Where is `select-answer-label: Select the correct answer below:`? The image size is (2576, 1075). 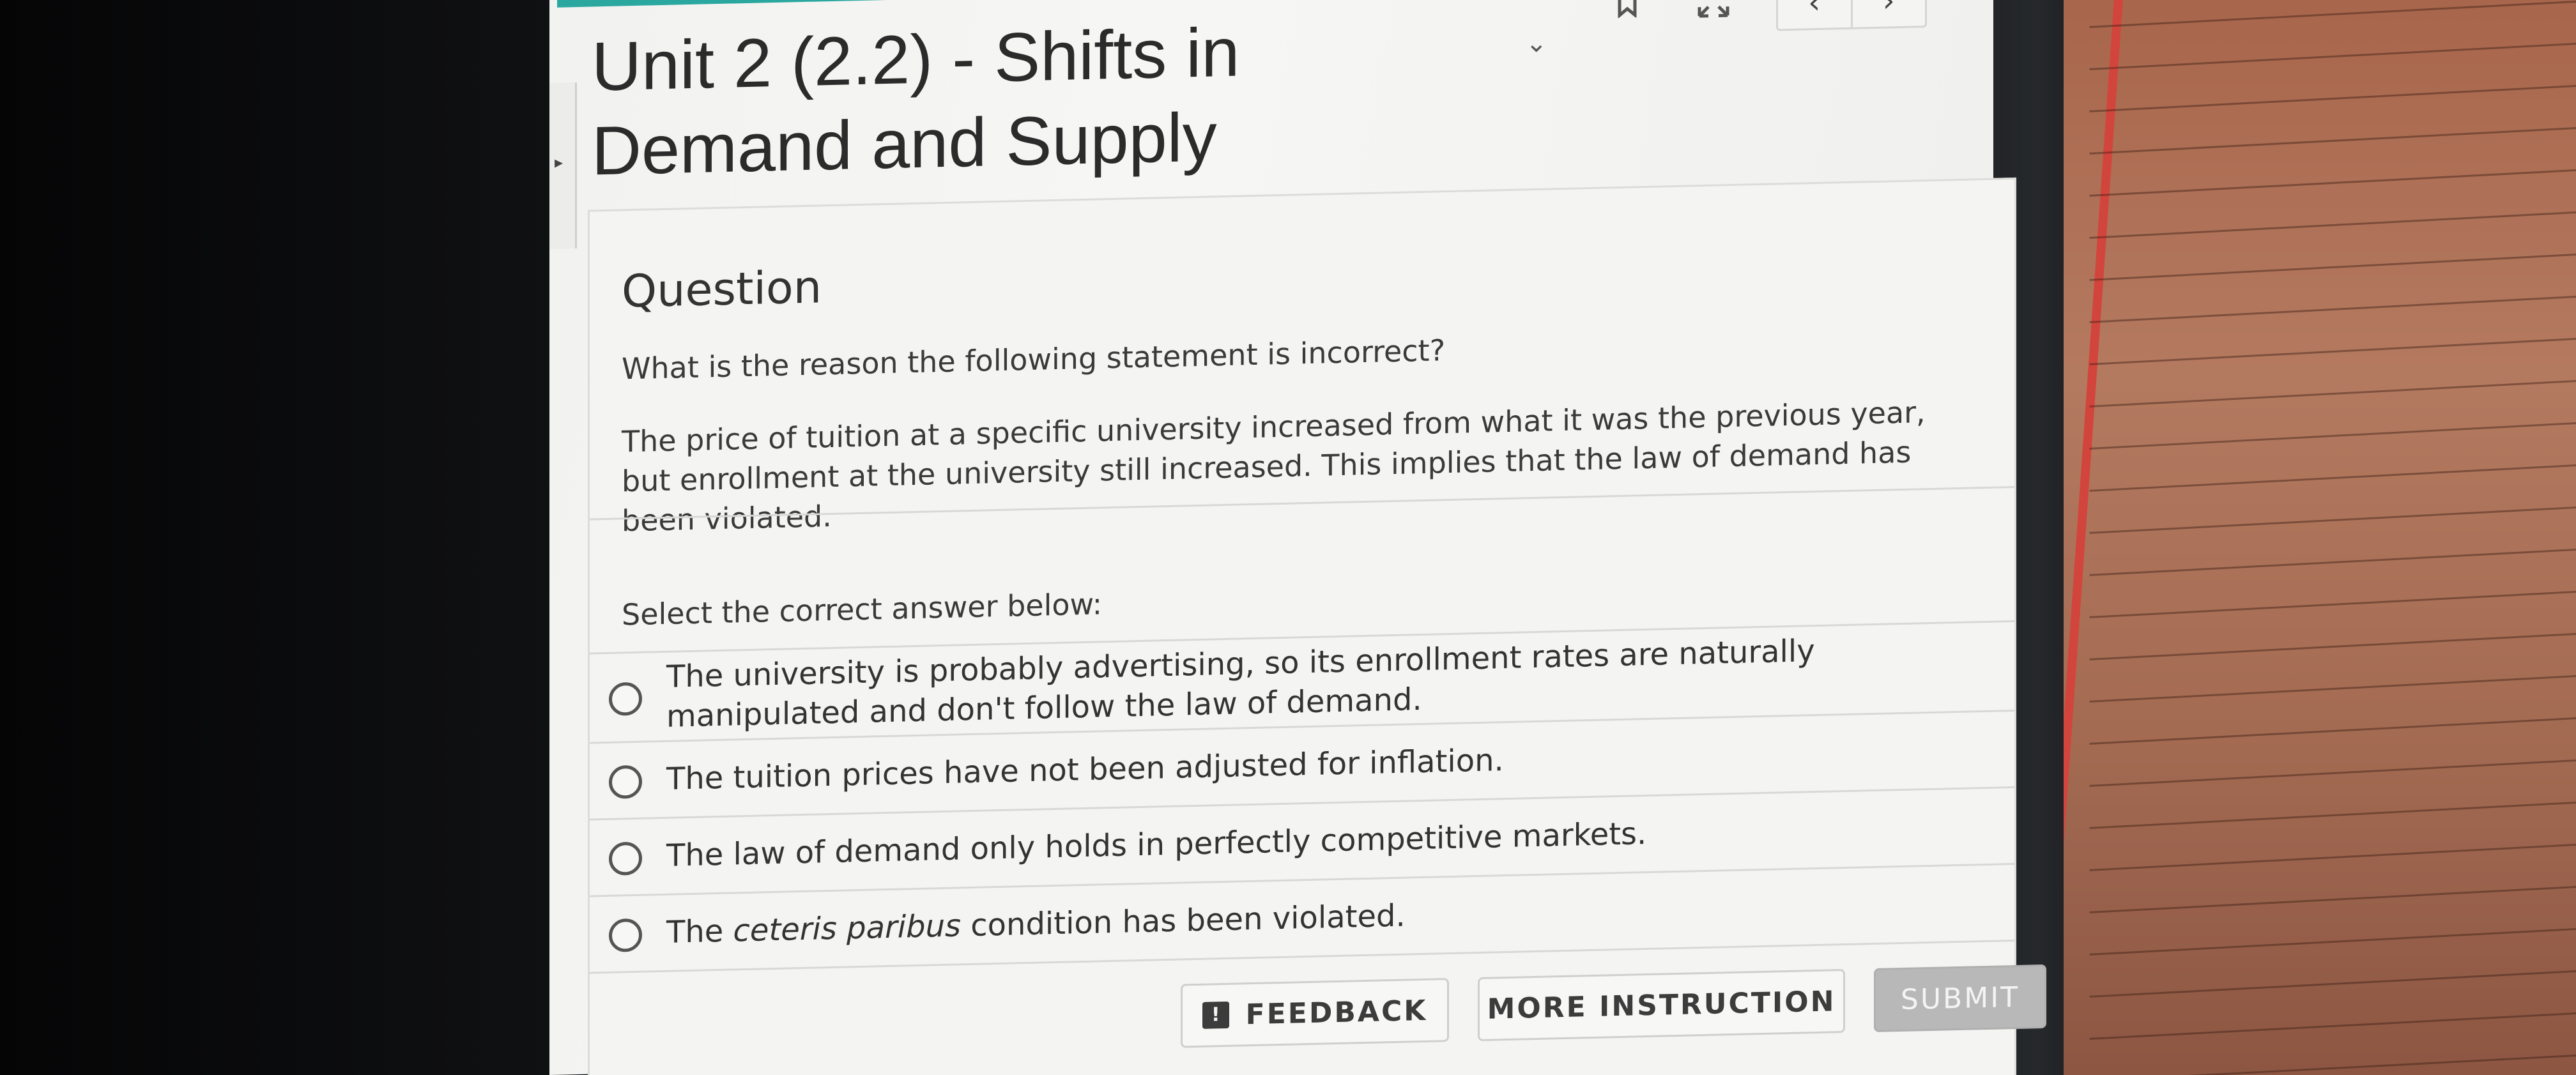
select-answer-label: Select the correct answer below: is located at coordinates (862, 609).